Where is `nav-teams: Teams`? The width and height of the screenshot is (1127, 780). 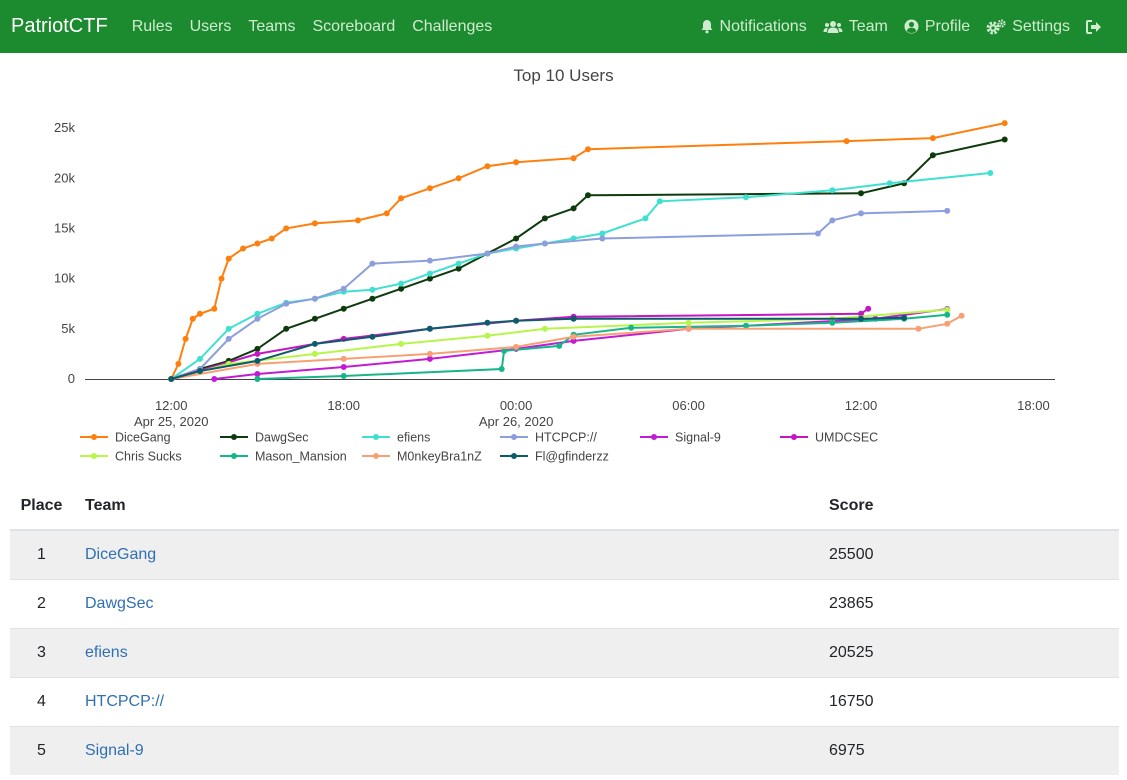
nav-teams: Teams is located at coordinates (271, 27).